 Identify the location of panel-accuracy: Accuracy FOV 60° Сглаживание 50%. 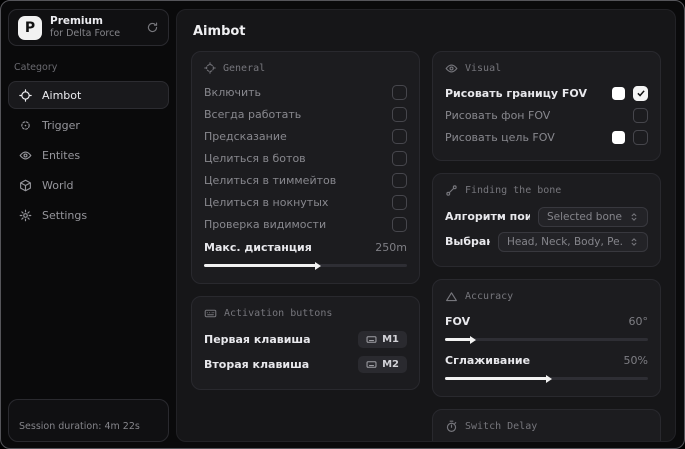
(546, 338).